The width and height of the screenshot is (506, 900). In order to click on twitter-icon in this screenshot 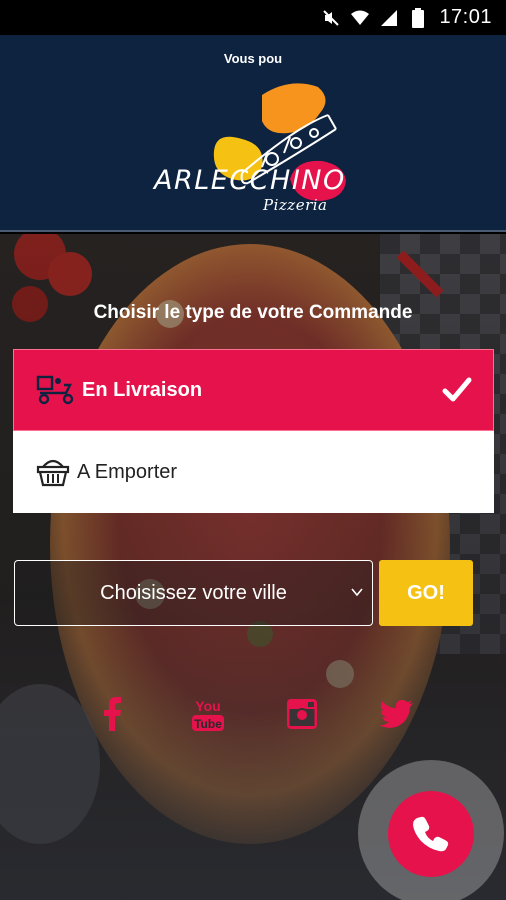, I will do `click(396, 714)`.